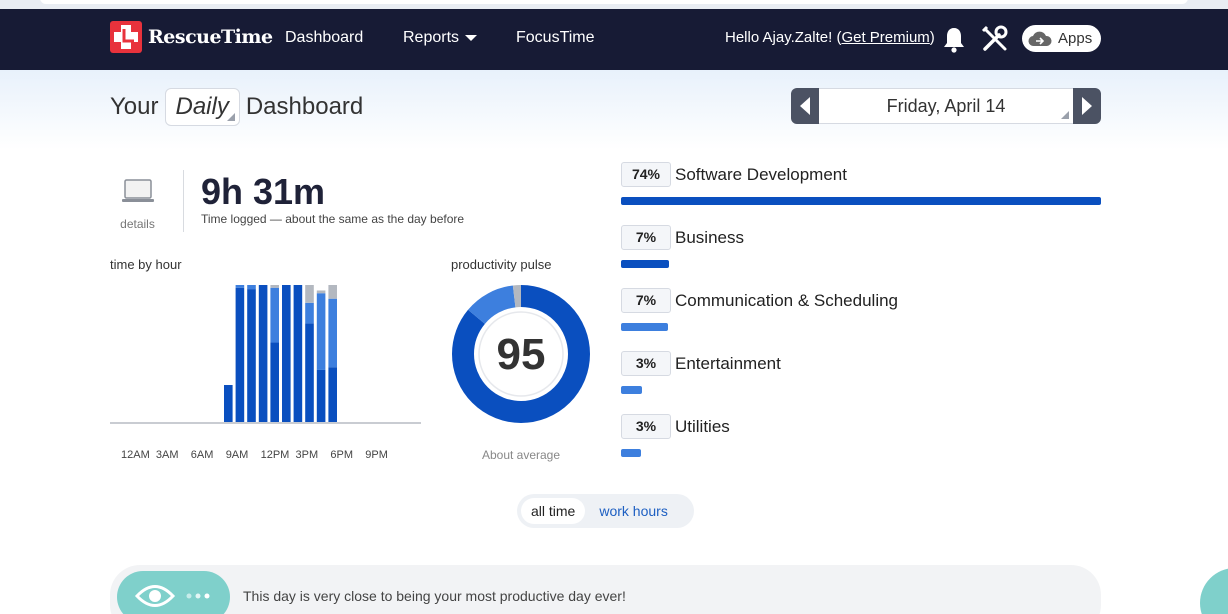 This screenshot has width=1228, height=614. I want to click on category-name: Communication & Scheduling, so click(786, 301).